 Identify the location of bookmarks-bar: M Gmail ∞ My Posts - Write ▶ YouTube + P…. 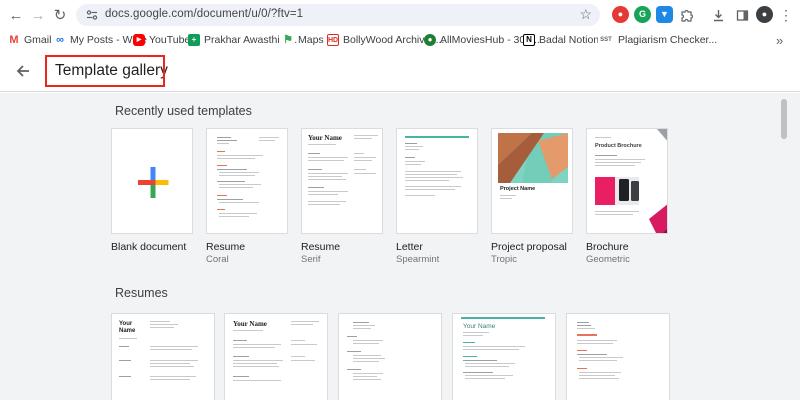
(400, 40).